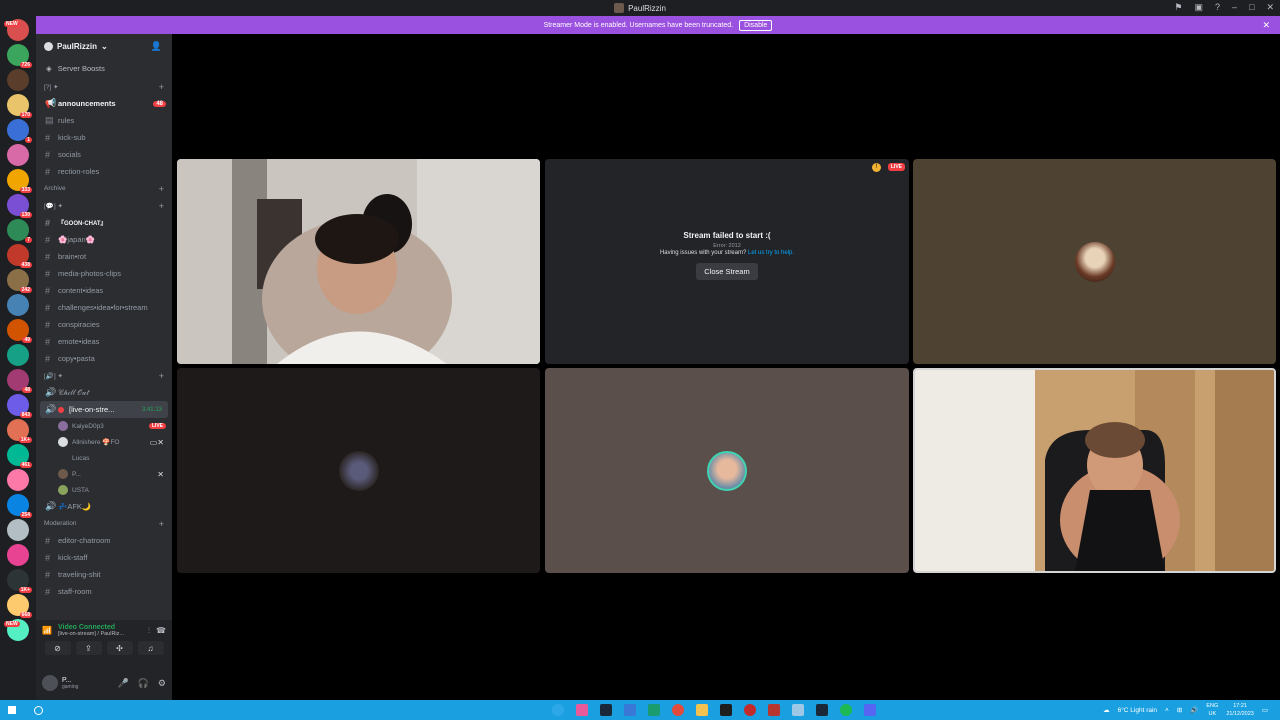 This screenshot has height=720, width=1280. What do you see at coordinates (558, 710) in the screenshot?
I see `edge-icon` at bounding box center [558, 710].